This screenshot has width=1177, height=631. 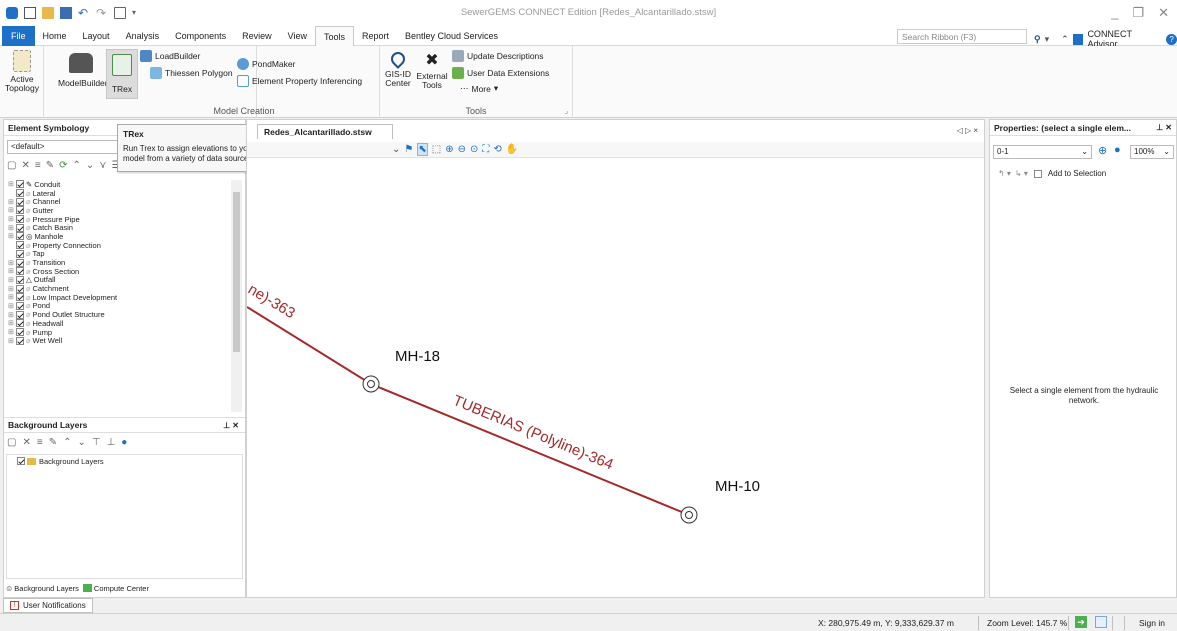 What do you see at coordinates (118, 184) in the screenshot?
I see `tree-item-conduit: ⊞ ✎ Conduit` at bounding box center [118, 184].